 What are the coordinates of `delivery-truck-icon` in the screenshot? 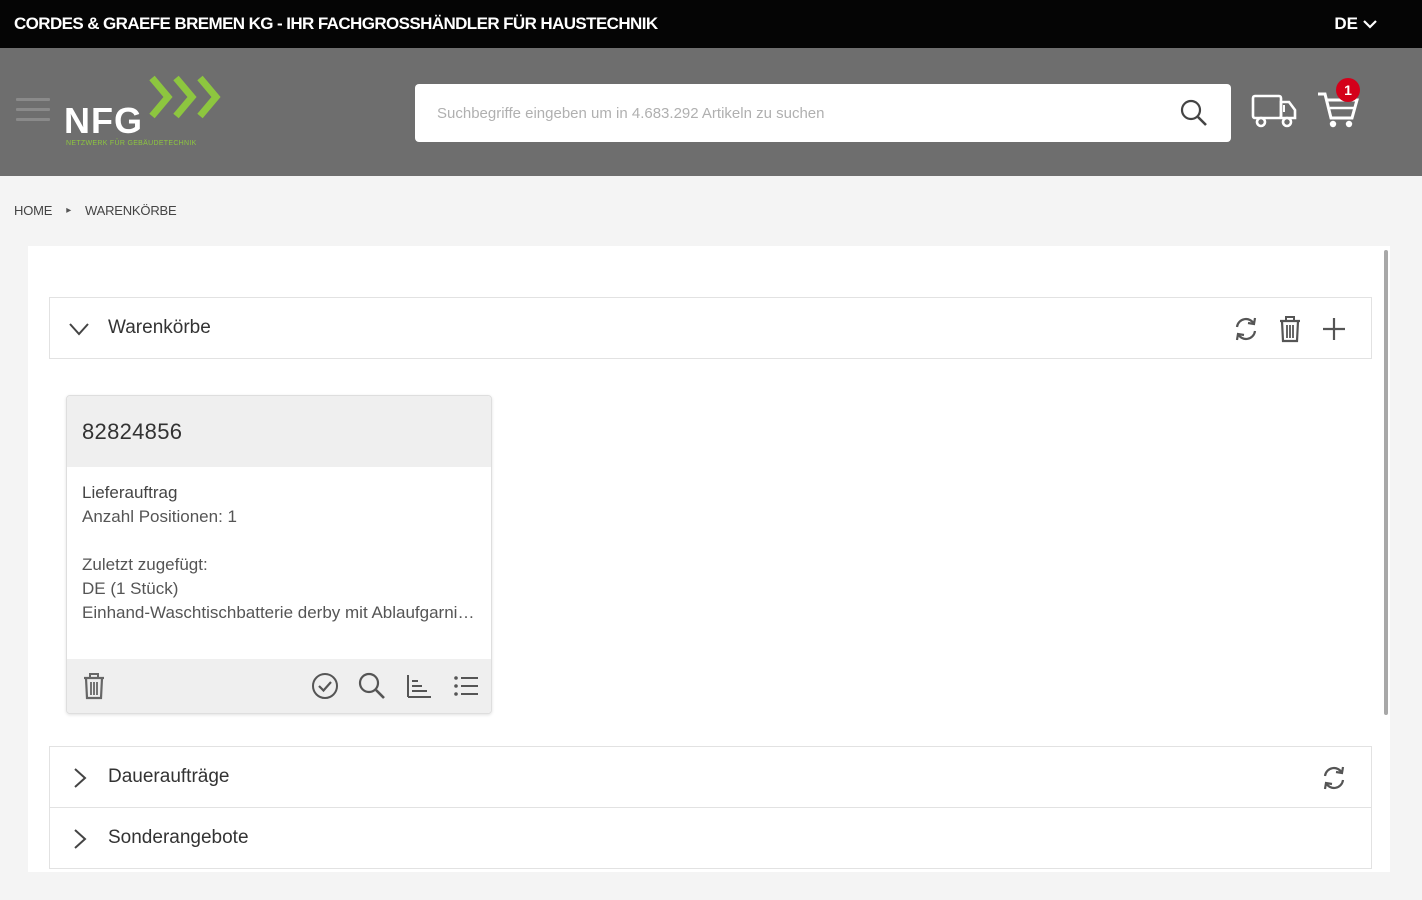 It's located at (1274, 110).